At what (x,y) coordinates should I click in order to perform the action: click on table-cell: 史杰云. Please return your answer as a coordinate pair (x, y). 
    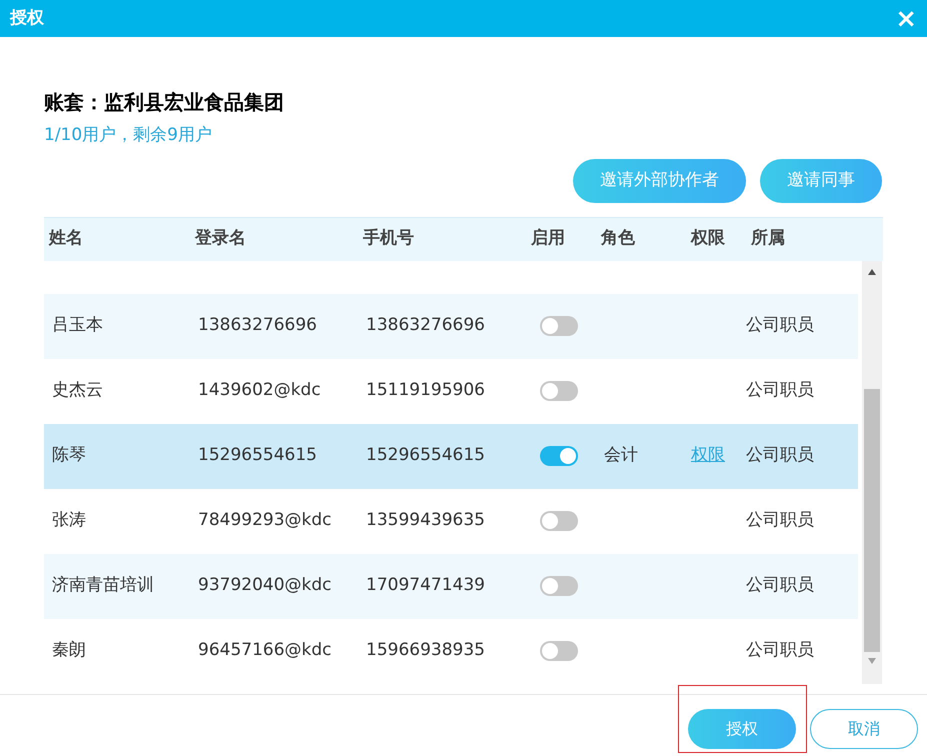
    Looking at the image, I should click on (77, 390).